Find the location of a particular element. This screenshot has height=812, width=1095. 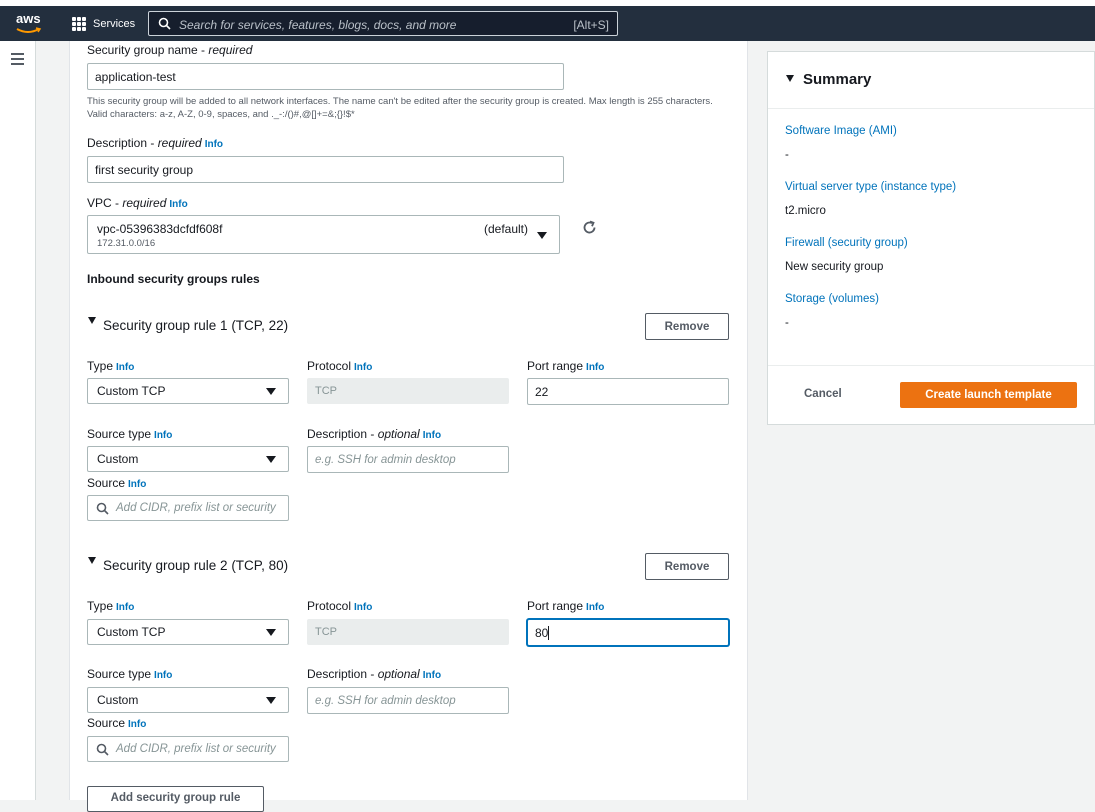

rule-1-type-select: Custom TCP is located at coordinates (188, 391).